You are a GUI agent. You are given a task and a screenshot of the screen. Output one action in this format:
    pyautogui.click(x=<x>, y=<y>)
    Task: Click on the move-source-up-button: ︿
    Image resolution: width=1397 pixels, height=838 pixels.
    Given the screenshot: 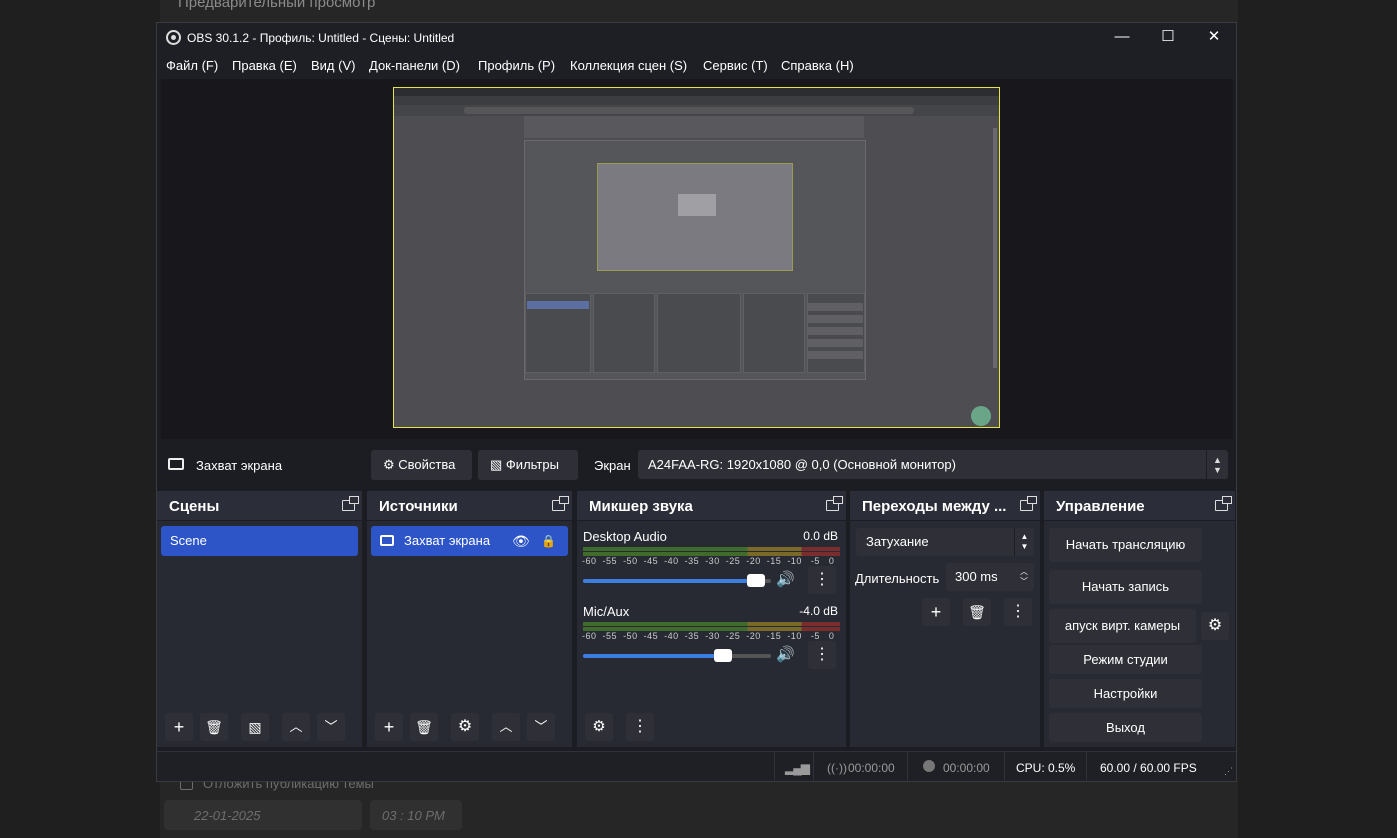 What is the action you would take?
    pyautogui.click(x=506, y=727)
    